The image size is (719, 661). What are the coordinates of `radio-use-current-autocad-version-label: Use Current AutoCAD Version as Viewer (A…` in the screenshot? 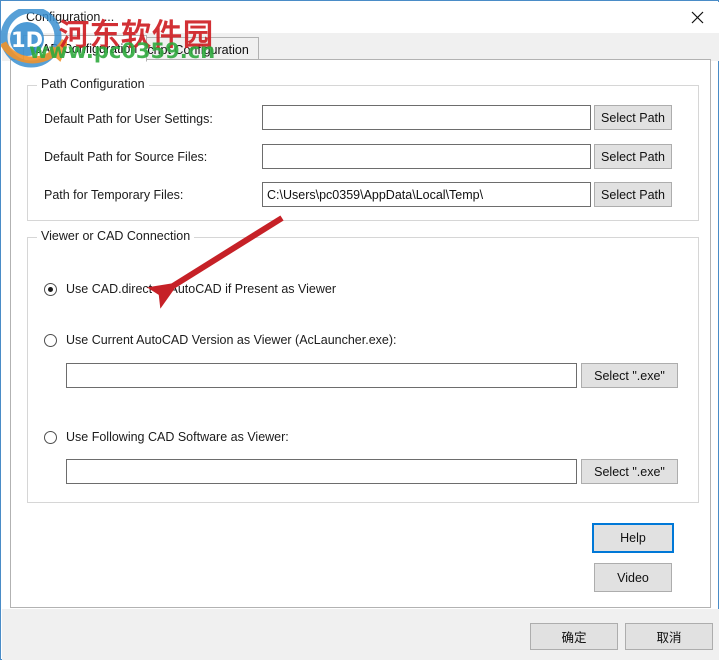 It's located at (231, 340).